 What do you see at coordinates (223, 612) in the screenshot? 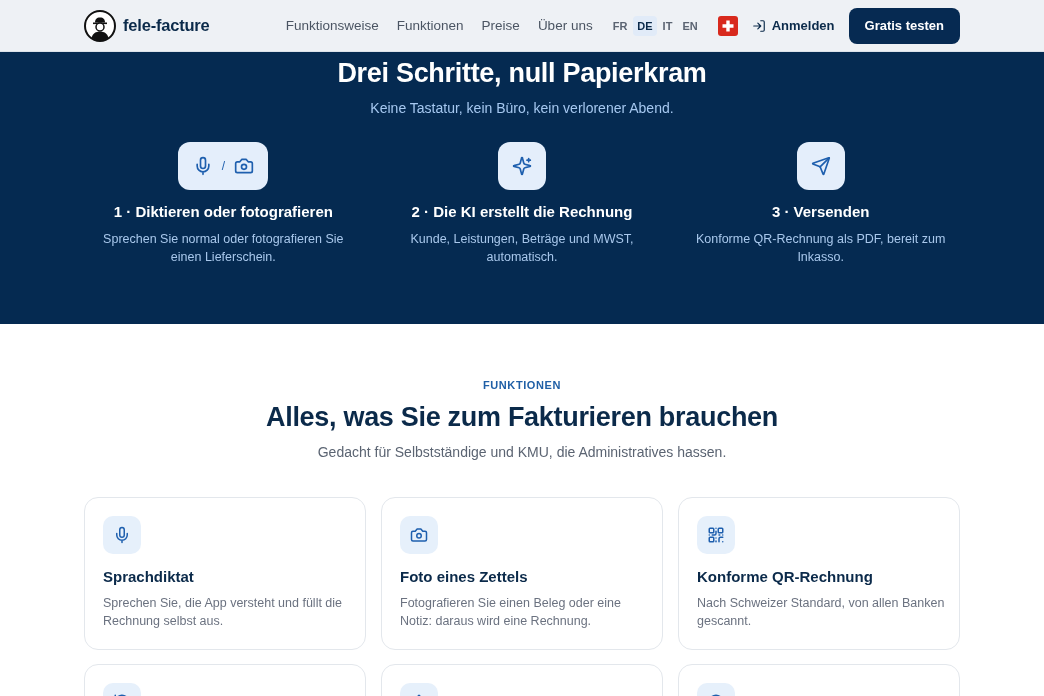
I see `card-description: Sprechen Sie, die App versteht und füllt die Rechnung selbst aus.` at bounding box center [223, 612].